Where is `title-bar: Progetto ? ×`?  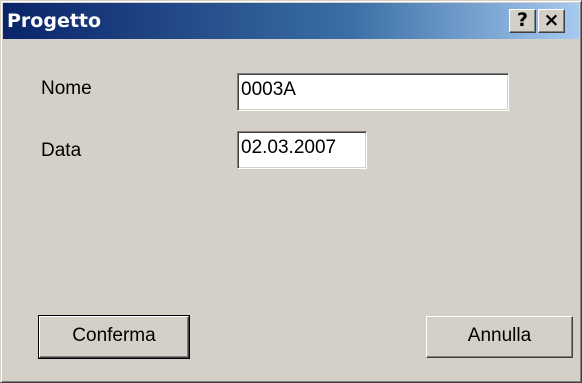 title-bar: Progetto ? × is located at coordinates (291, 21).